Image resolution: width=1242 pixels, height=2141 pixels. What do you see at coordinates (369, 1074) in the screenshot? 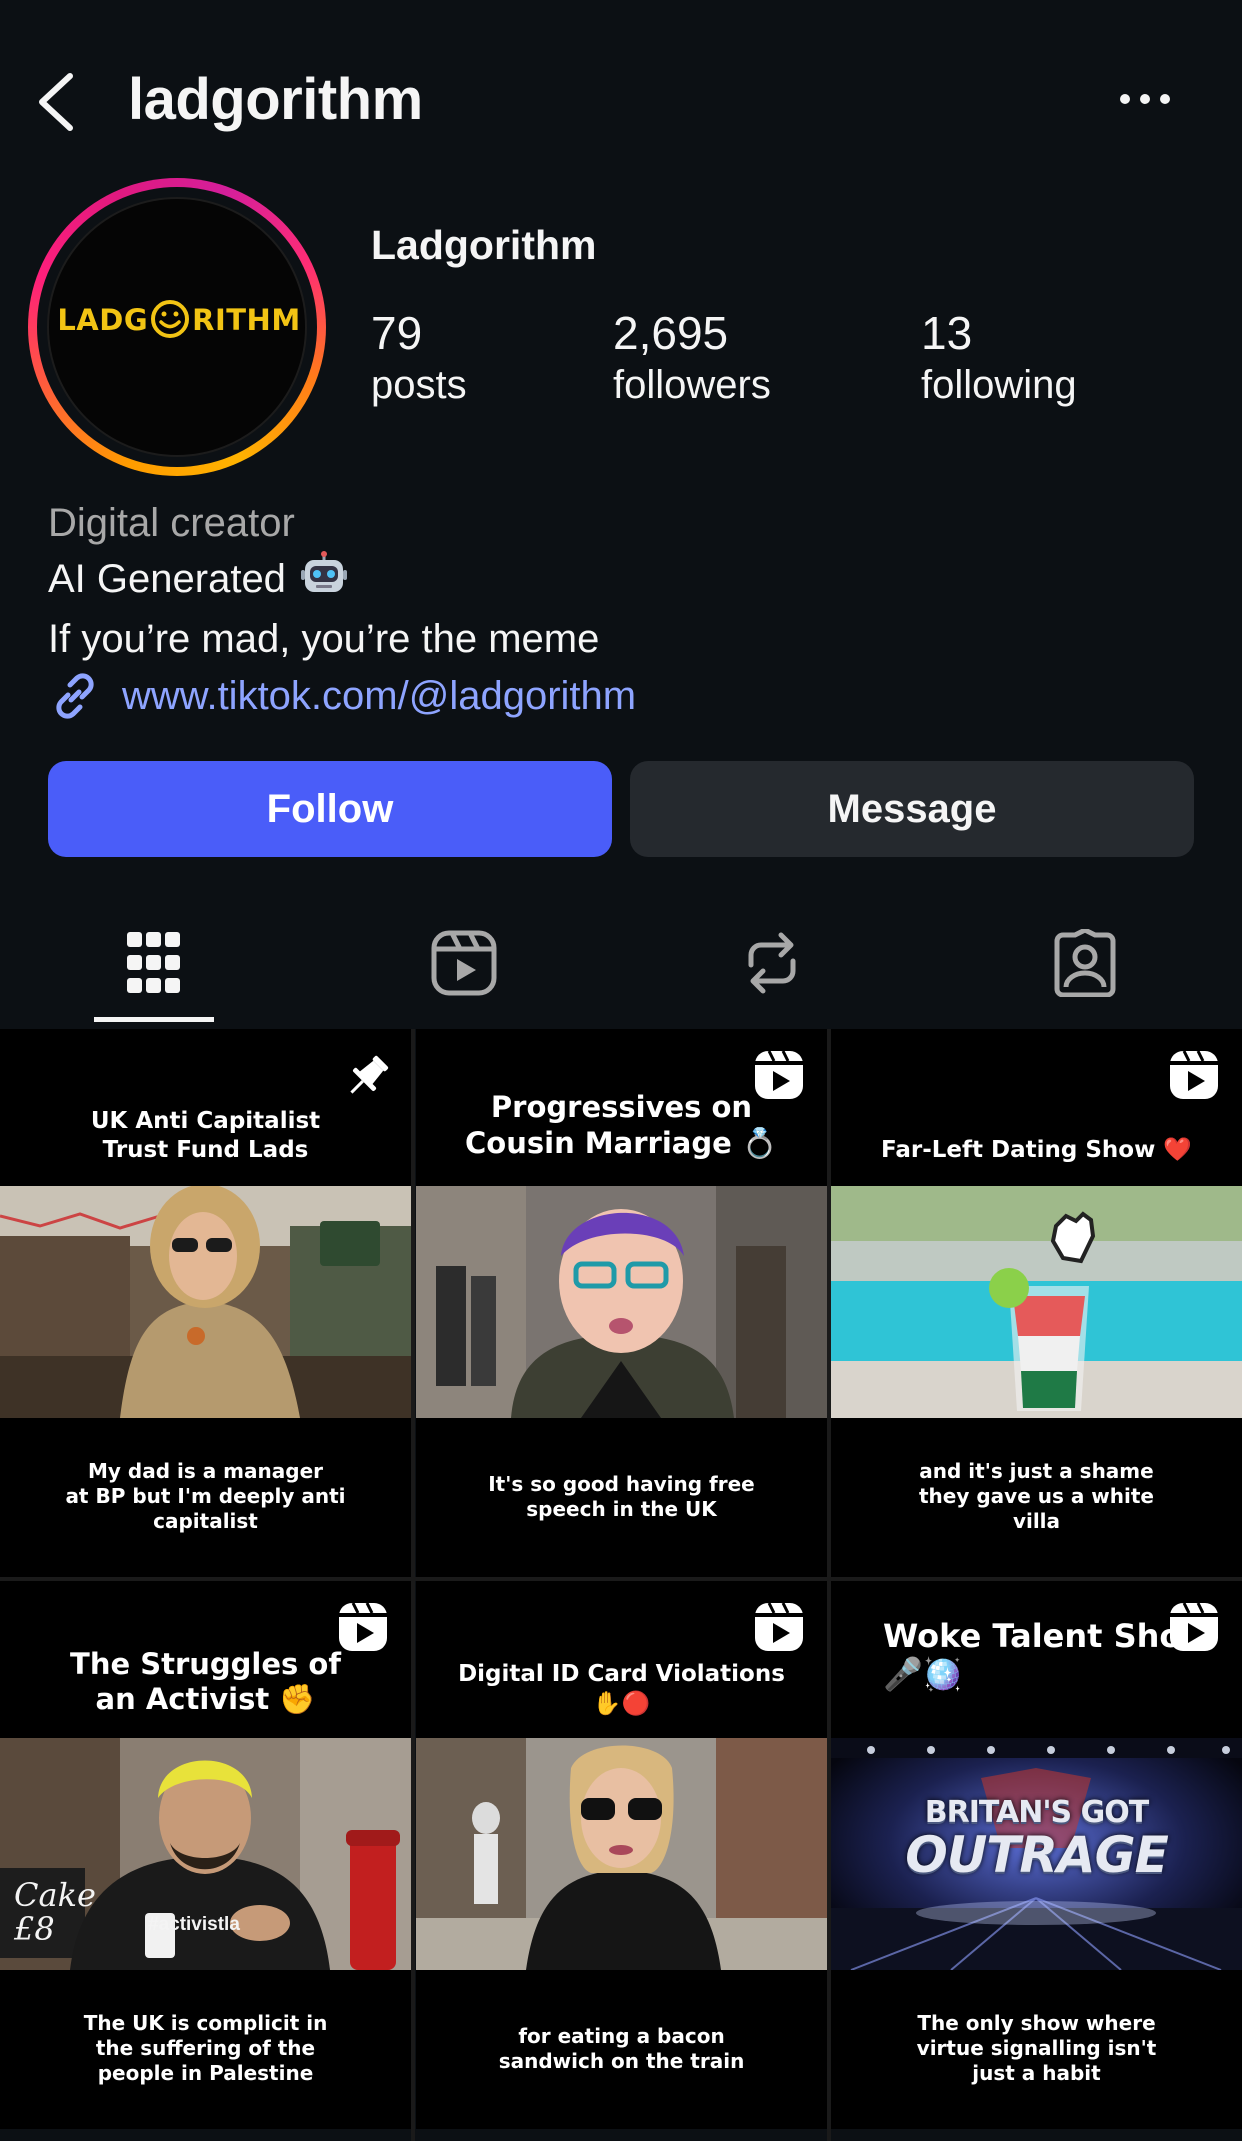
I see `pin-icon` at bounding box center [369, 1074].